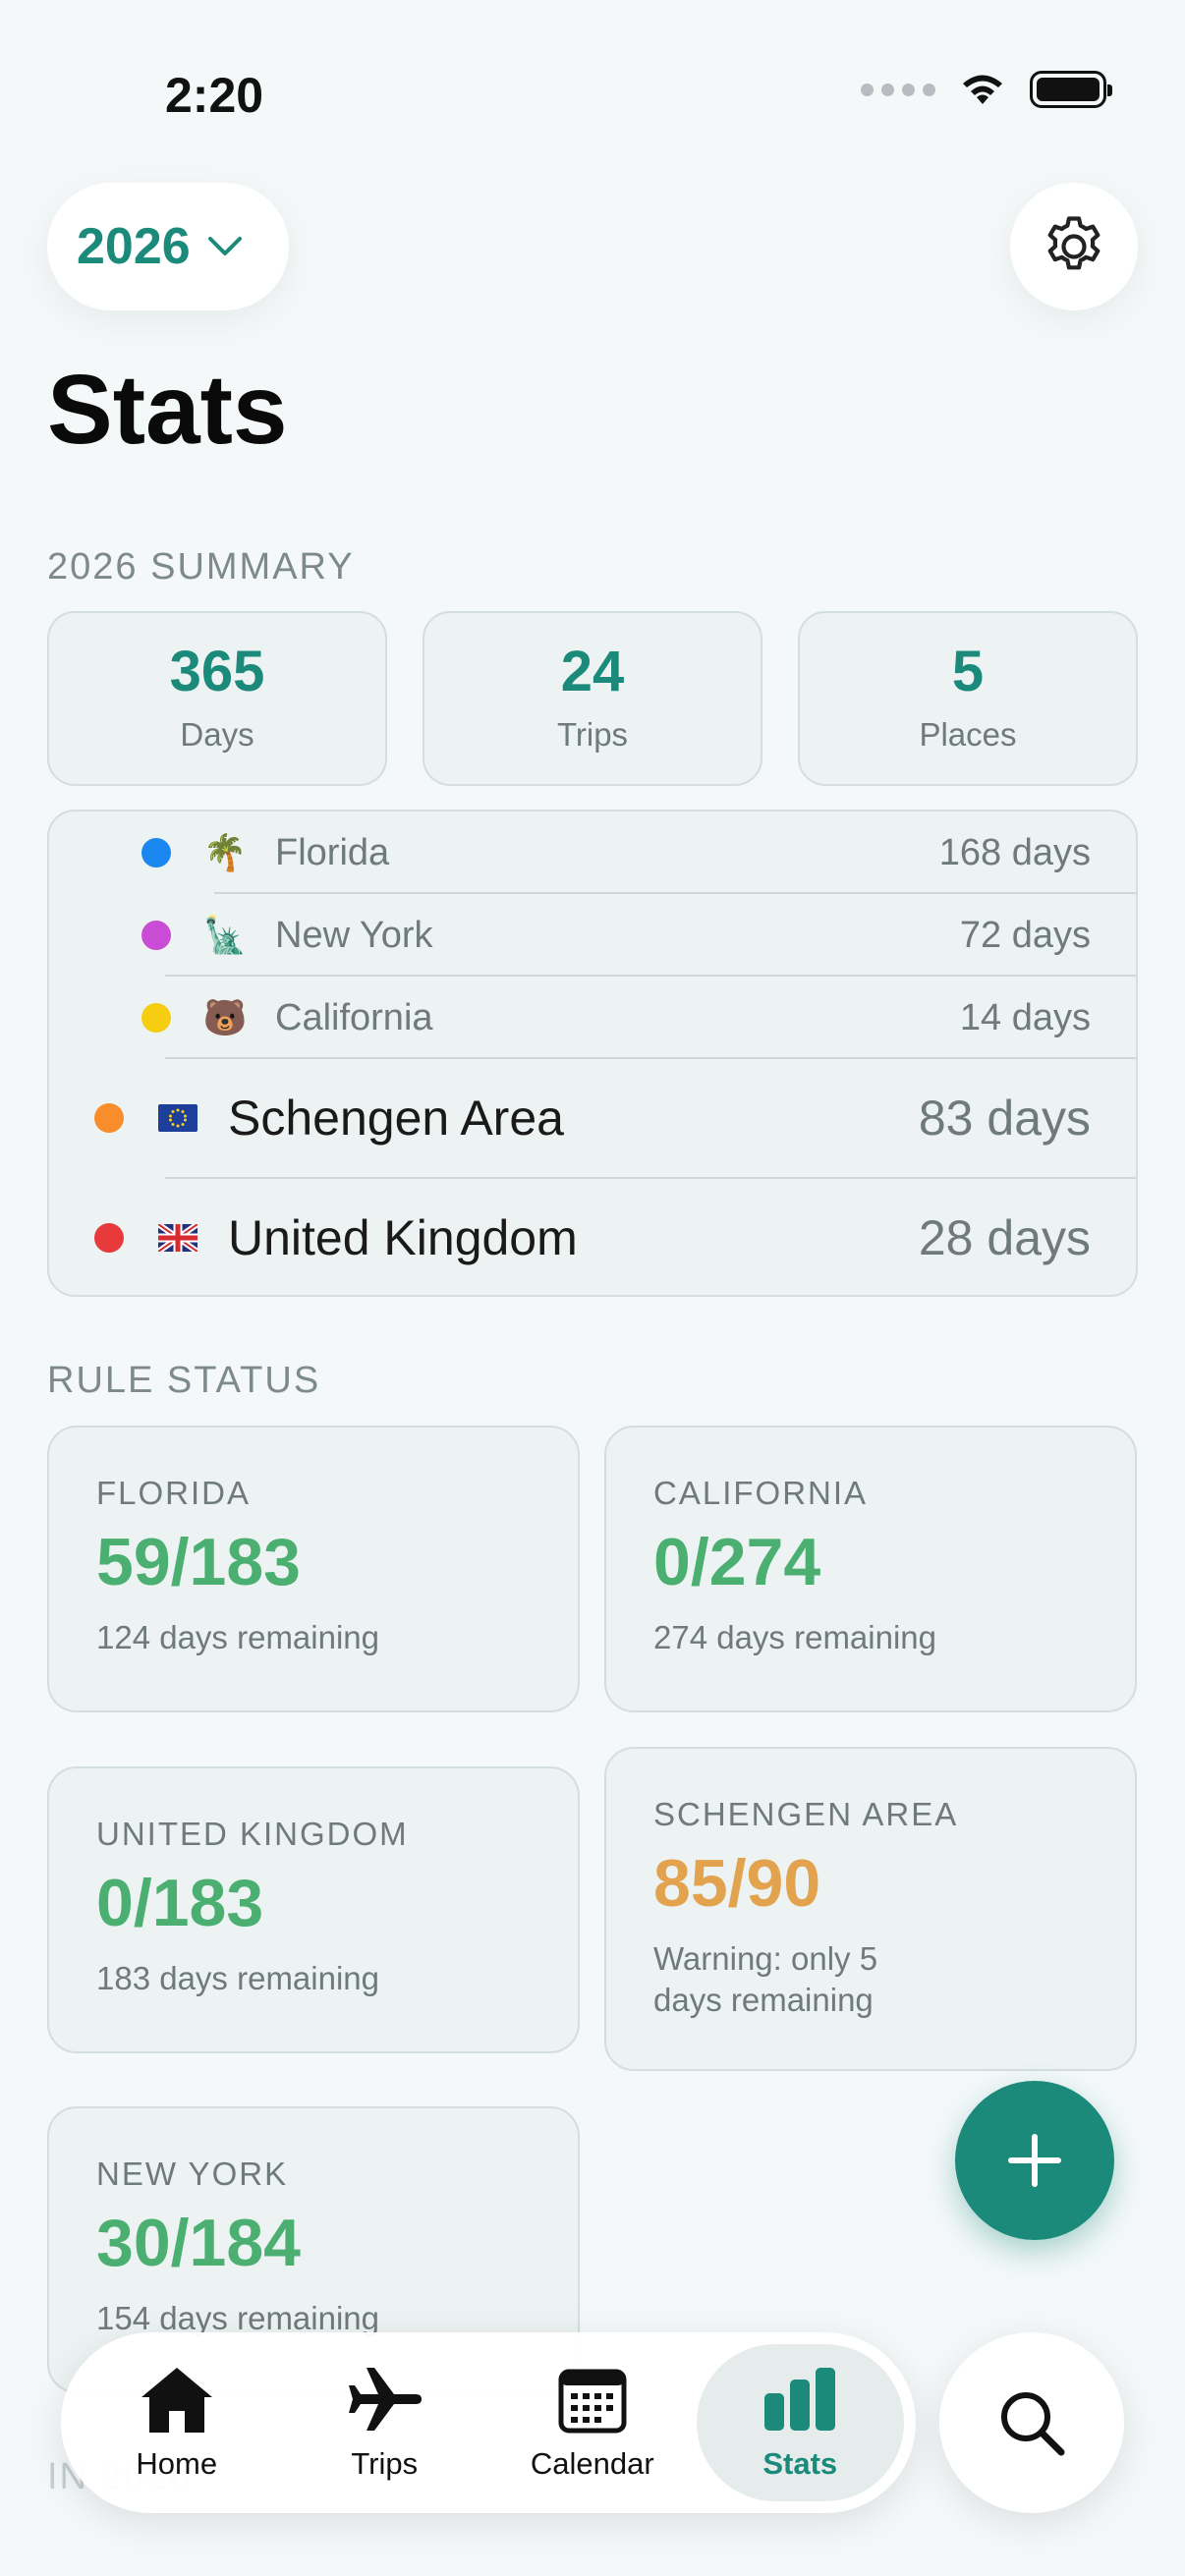 This screenshot has width=1185, height=2576. Describe the element at coordinates (201, 567) in the screenshot. I see `summary-section-title: 2026 SUMMARY` at that location.